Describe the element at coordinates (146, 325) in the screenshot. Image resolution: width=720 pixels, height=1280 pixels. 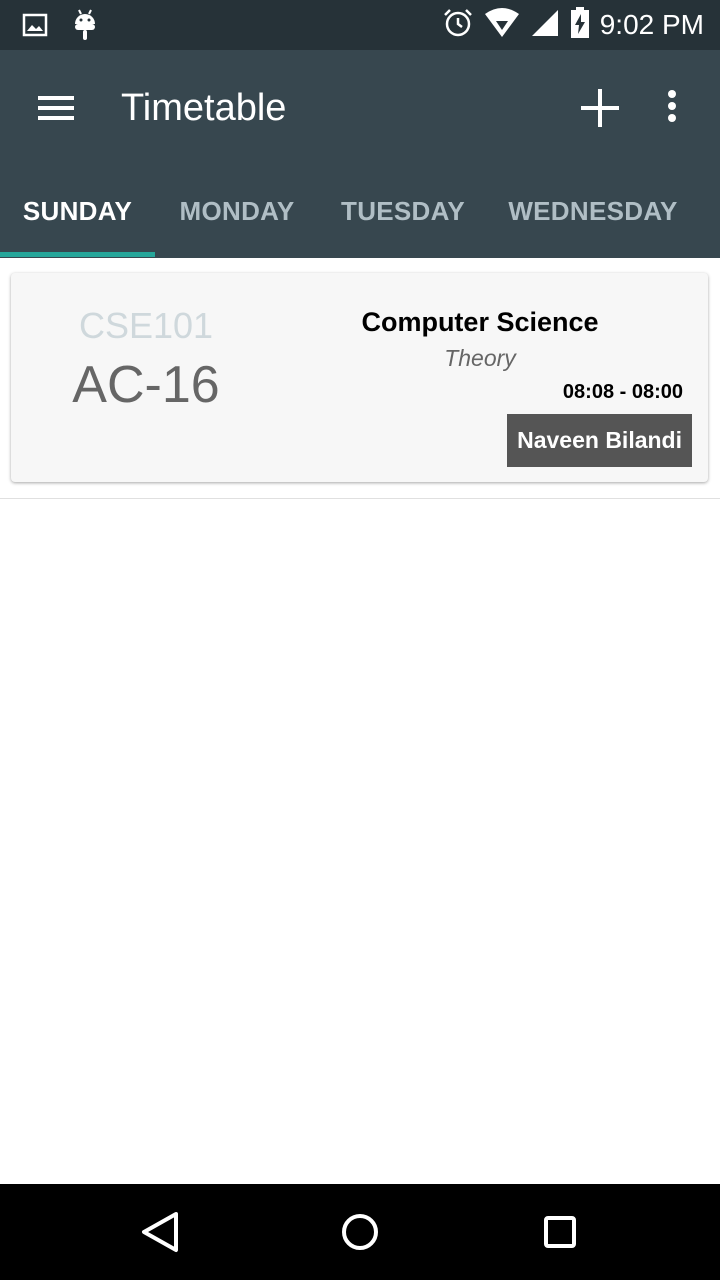
I see `course-code: CSE101` at that location.